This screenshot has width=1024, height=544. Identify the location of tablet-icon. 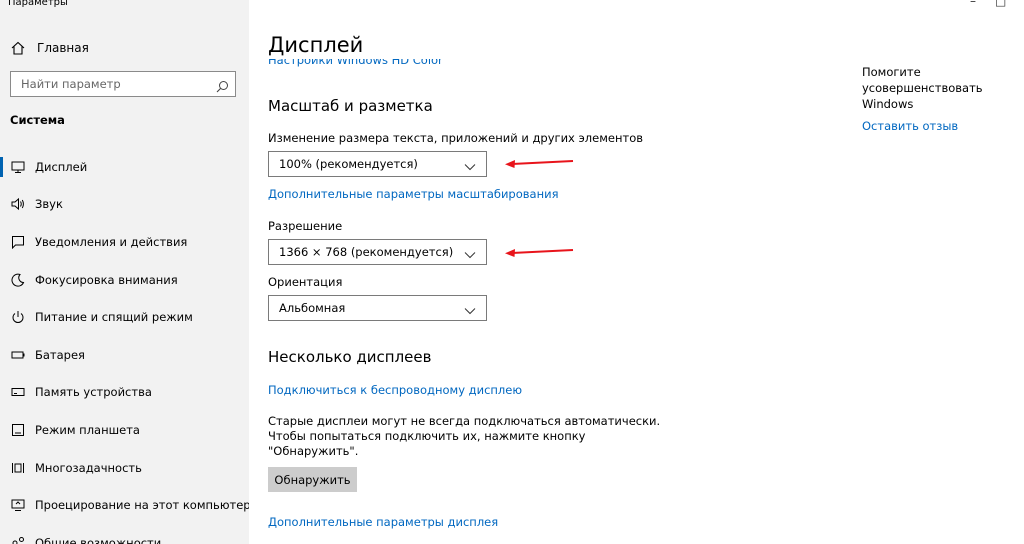
(18, 430).